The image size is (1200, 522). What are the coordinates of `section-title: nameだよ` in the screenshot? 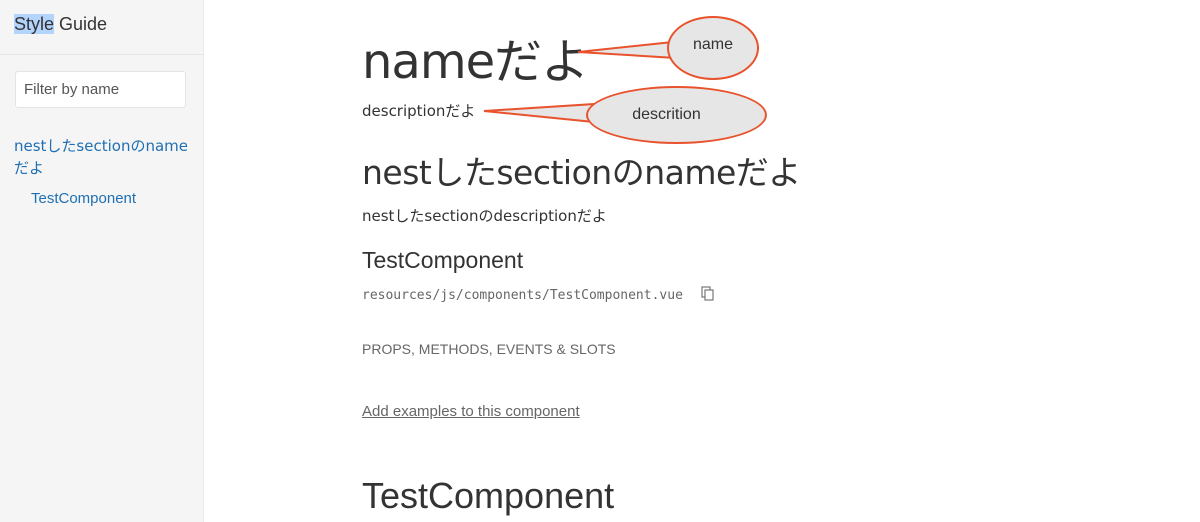 It's located at (475, 62).